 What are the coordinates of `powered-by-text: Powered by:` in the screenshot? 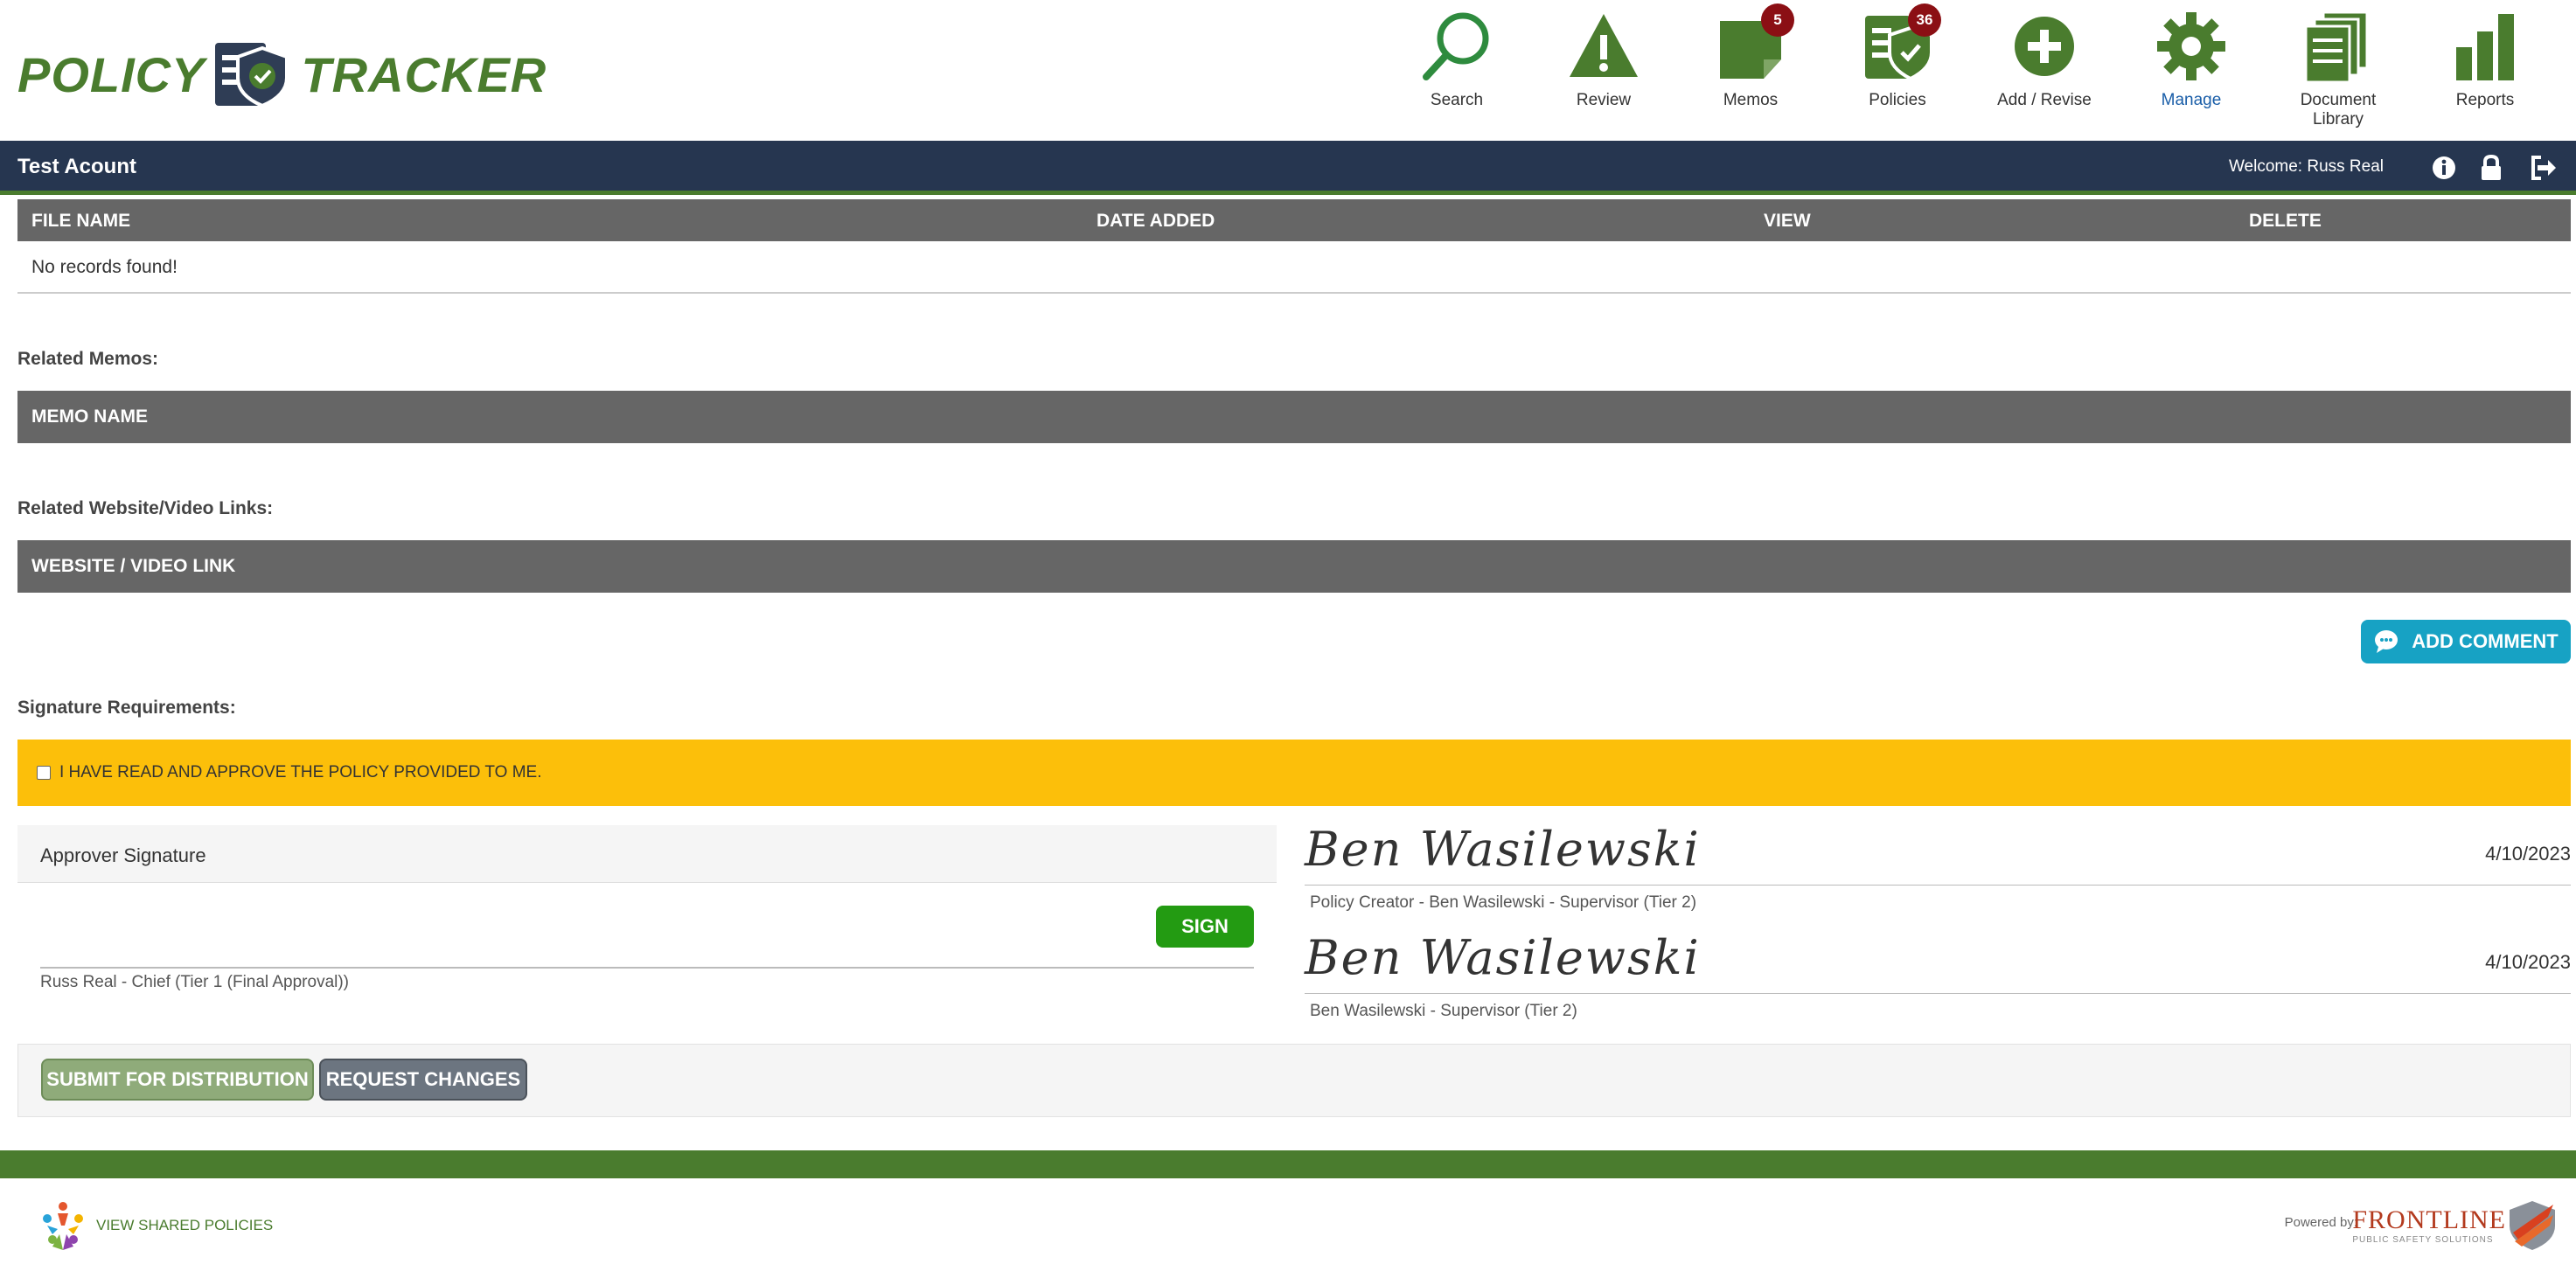 It's located at (2320, 1222).